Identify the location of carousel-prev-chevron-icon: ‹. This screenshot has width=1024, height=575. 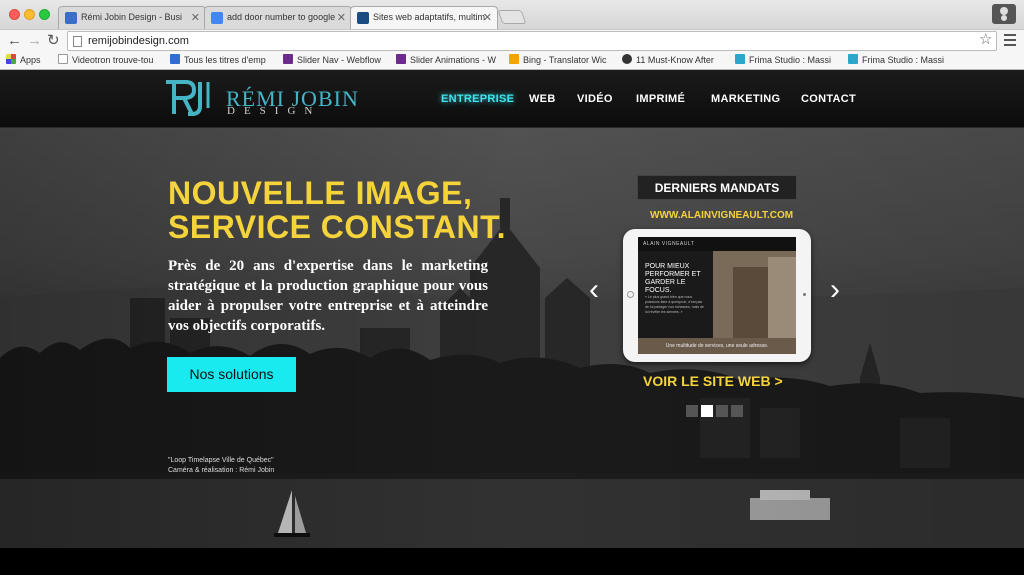
(594, 290).